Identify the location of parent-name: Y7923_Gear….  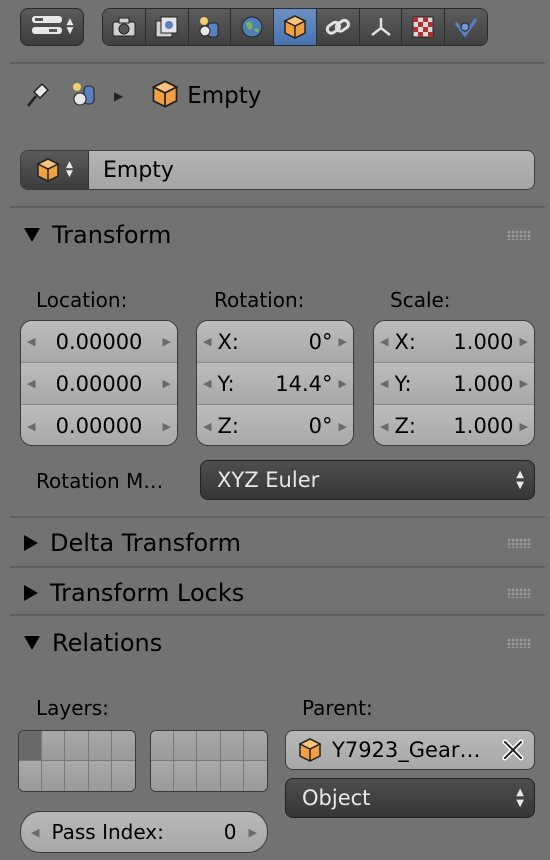
(406, 750).